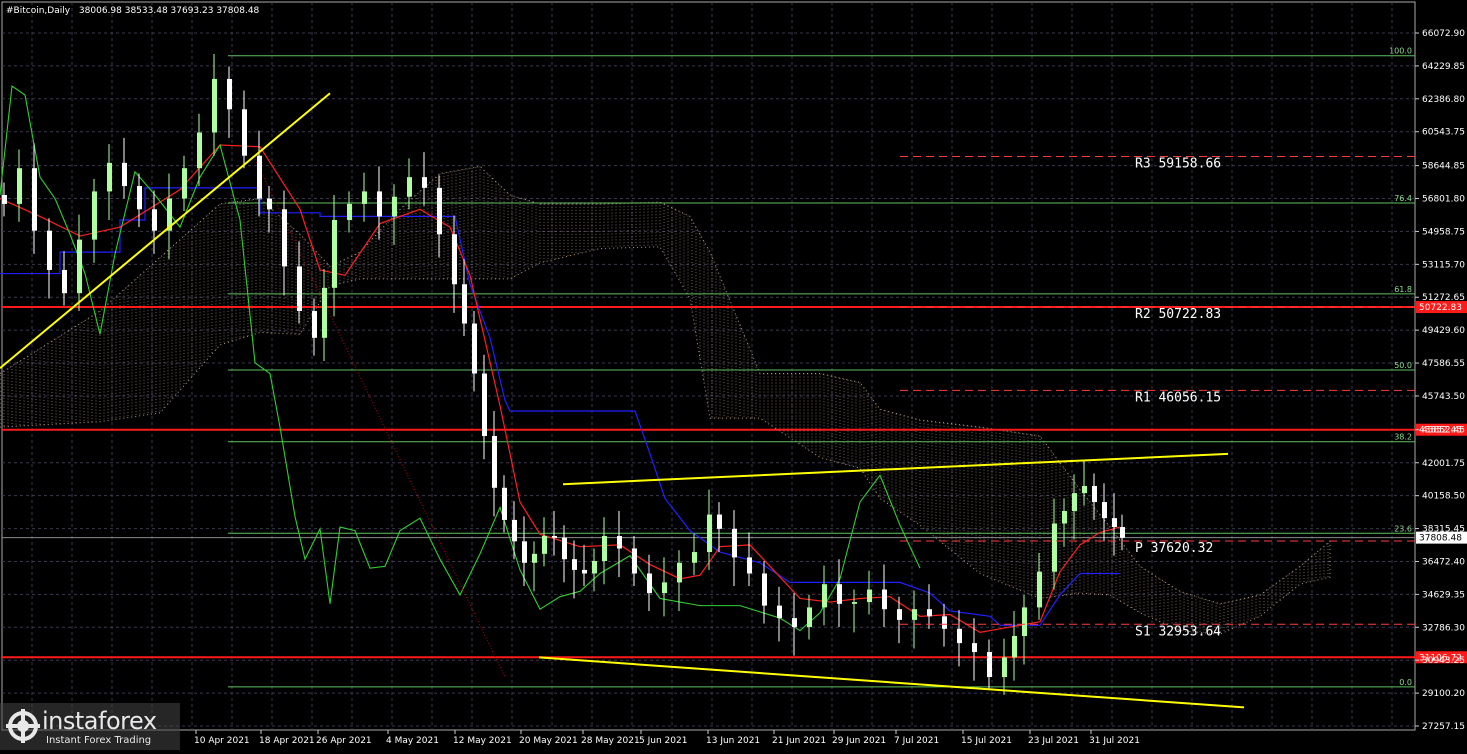  Describe the element at coordinates (1400, 51) in the screenshot. I see `fibo-label: 100.0` at that location.